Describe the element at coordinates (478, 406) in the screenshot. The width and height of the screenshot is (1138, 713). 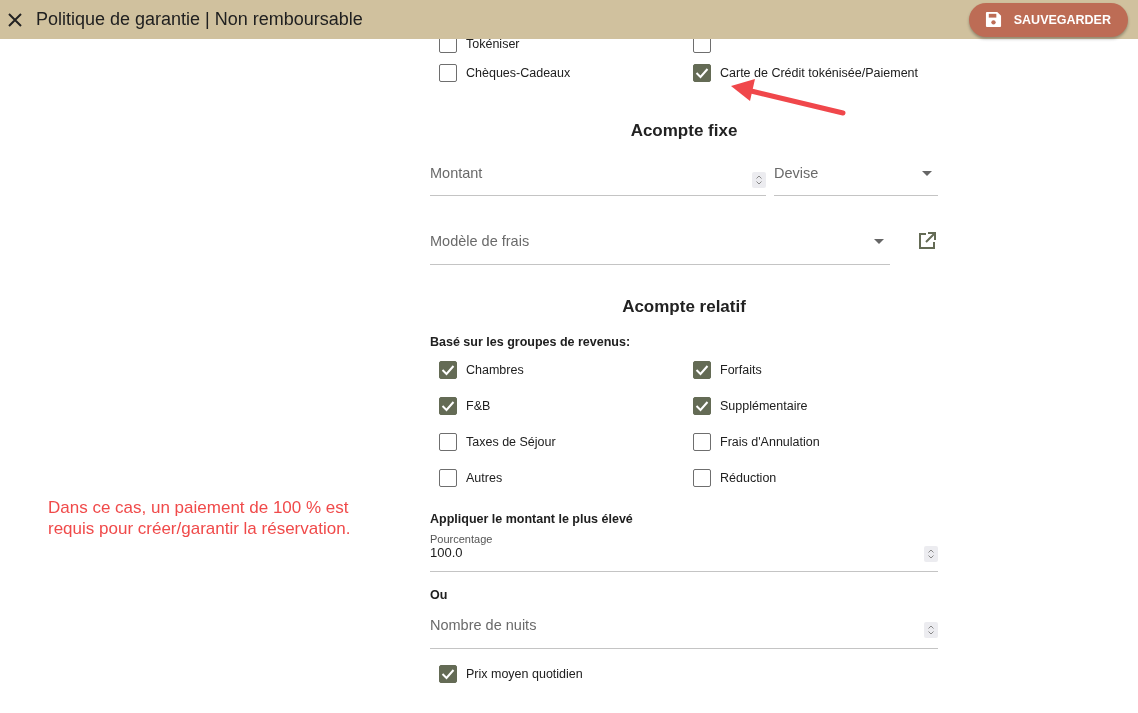
I see `checkbox-label: F&B` at that location.